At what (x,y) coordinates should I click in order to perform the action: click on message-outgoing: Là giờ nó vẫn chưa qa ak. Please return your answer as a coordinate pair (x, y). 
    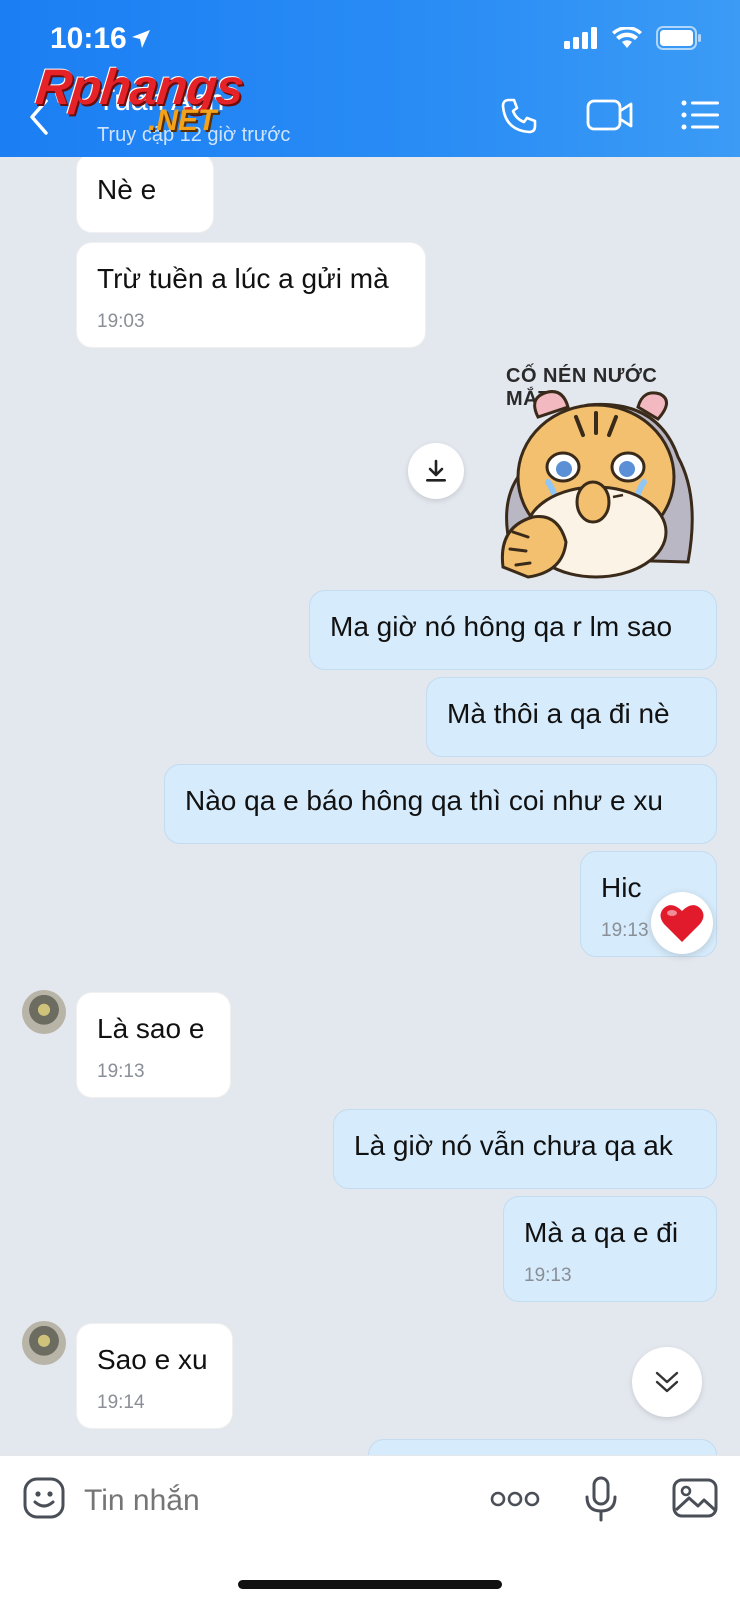
    Looking at the image, I should click on (525, 1149).